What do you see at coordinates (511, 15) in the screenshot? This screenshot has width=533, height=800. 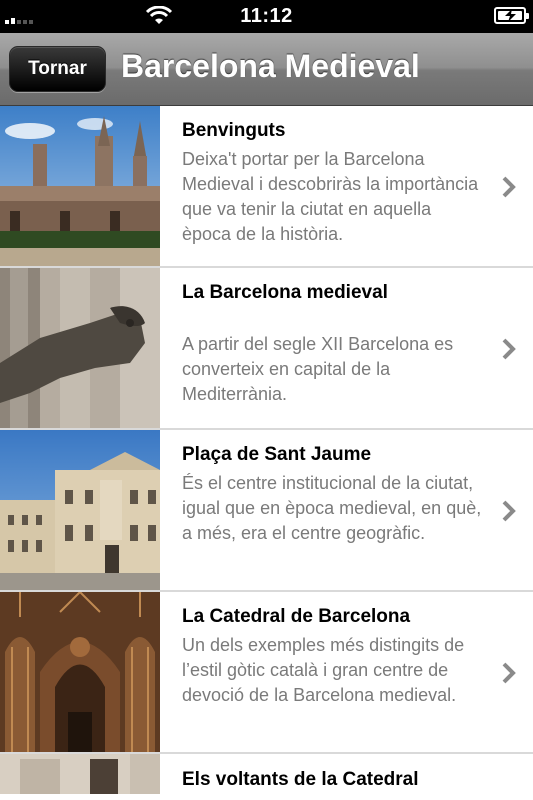 I see `battery-charging-icon` at bounding box center [511, 15].